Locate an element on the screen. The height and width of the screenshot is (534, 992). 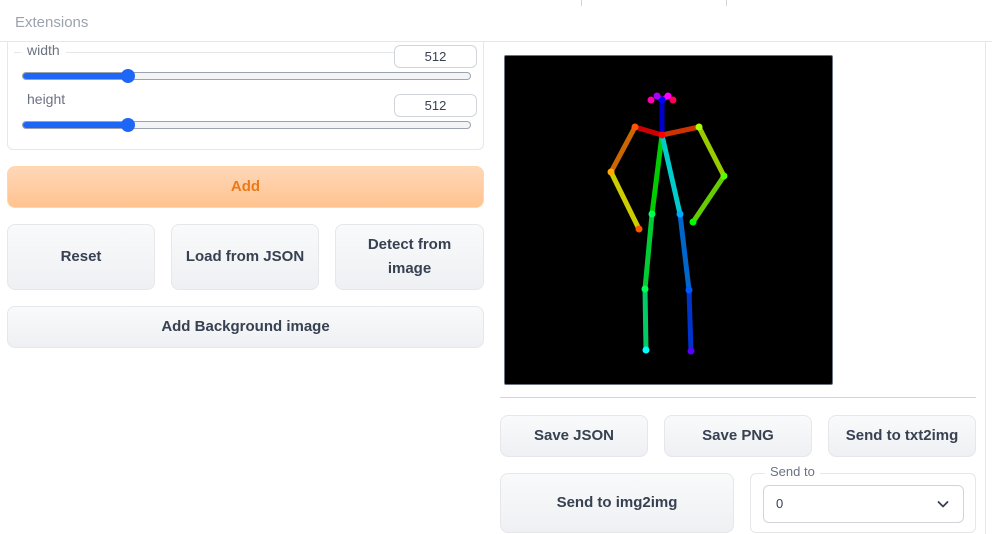
width-slider-block: width 512 is located at coordinates (245, 67).